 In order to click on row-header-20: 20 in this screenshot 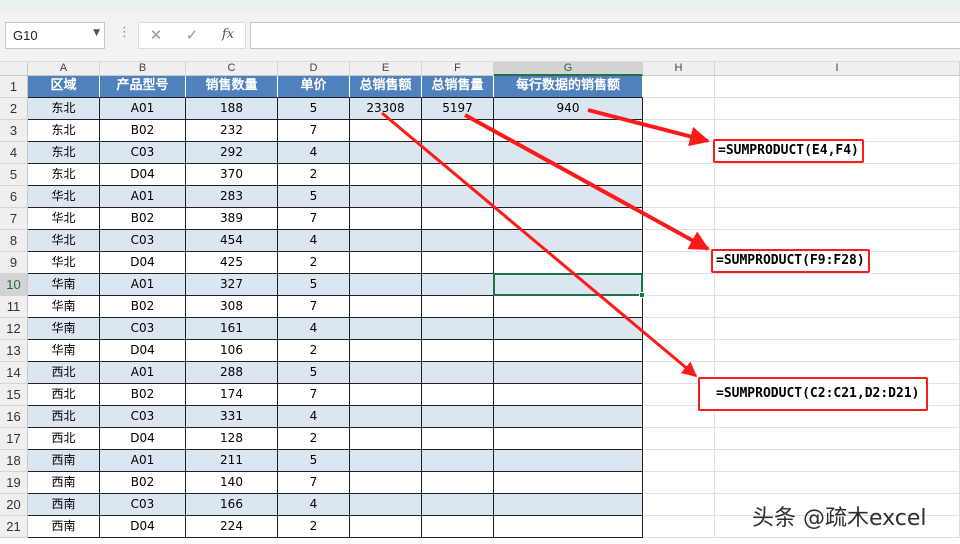, I will do `click(14, 505)`.